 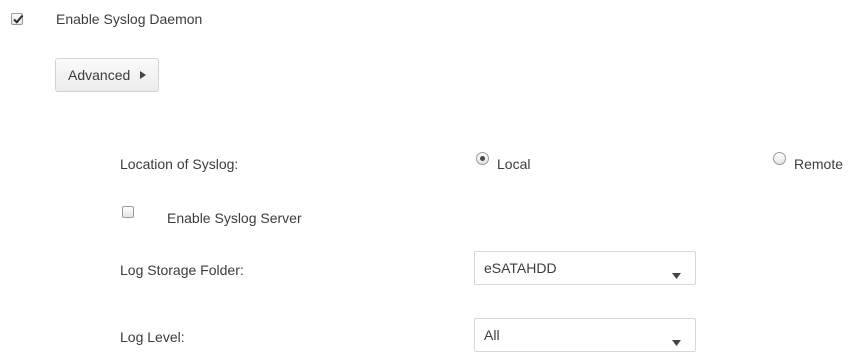 I want to click on log-level-select: All, so click(x=585, y=335).